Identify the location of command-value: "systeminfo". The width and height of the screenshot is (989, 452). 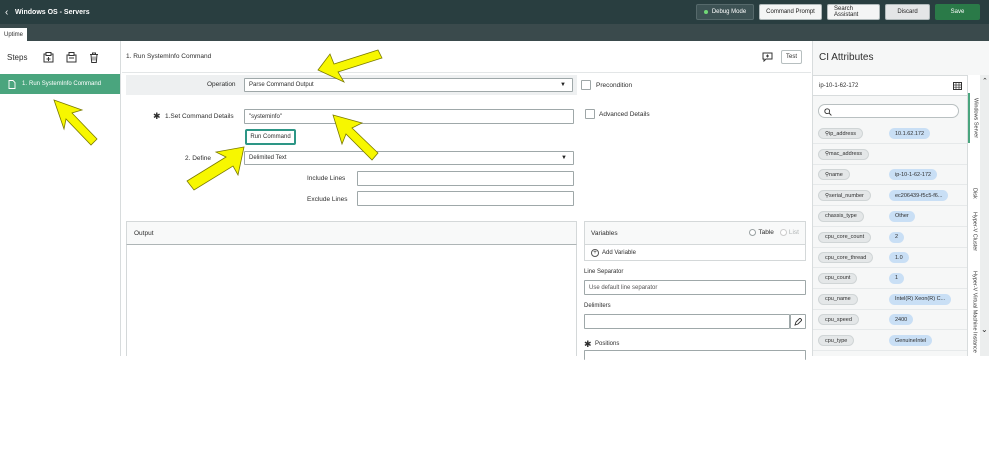
(265, 116).